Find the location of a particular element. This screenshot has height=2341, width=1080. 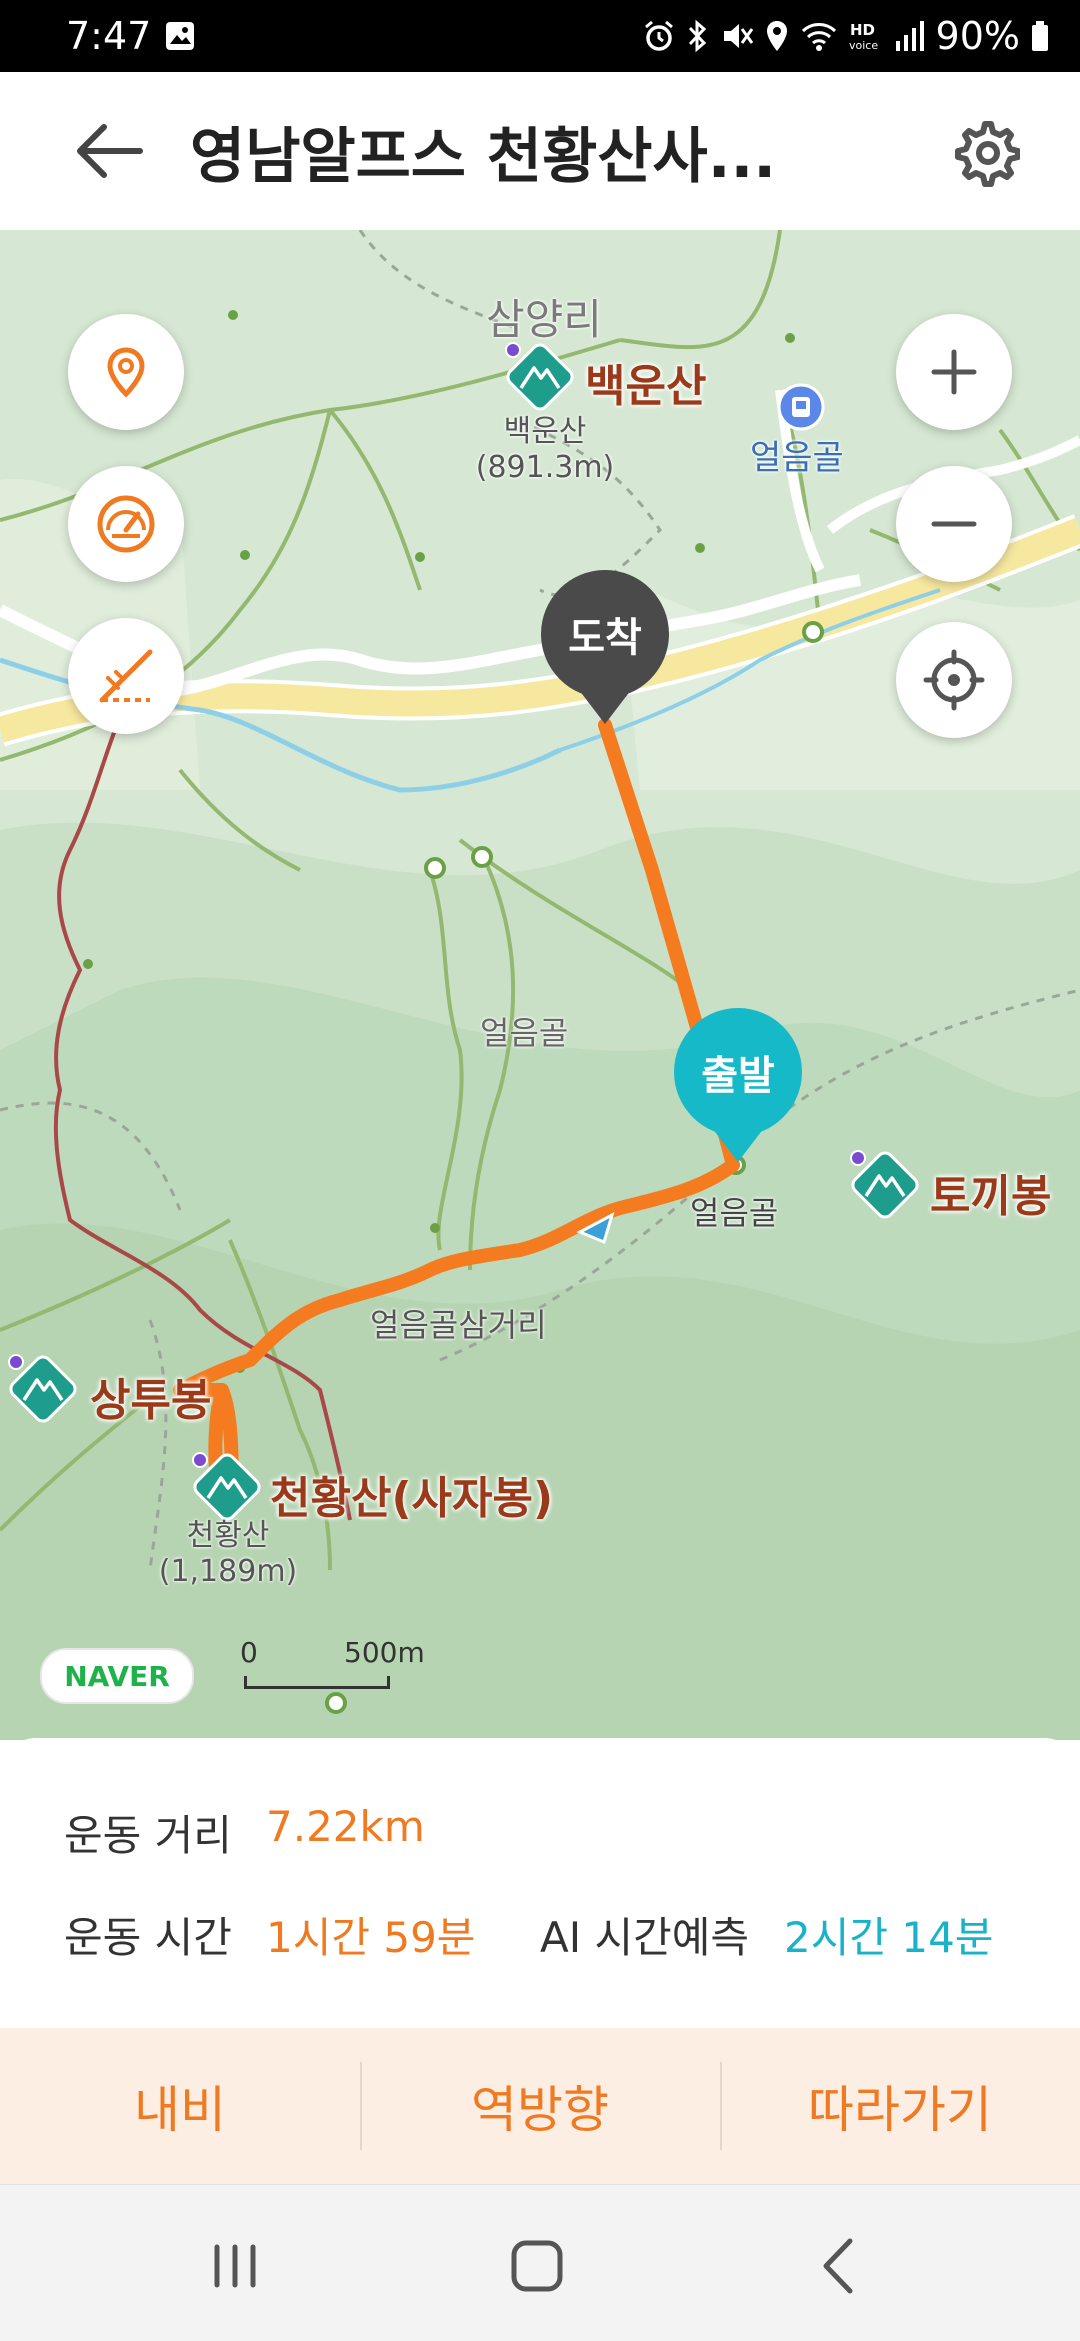

start-marker-label: 출발 is located at coordinates (738, 1072).